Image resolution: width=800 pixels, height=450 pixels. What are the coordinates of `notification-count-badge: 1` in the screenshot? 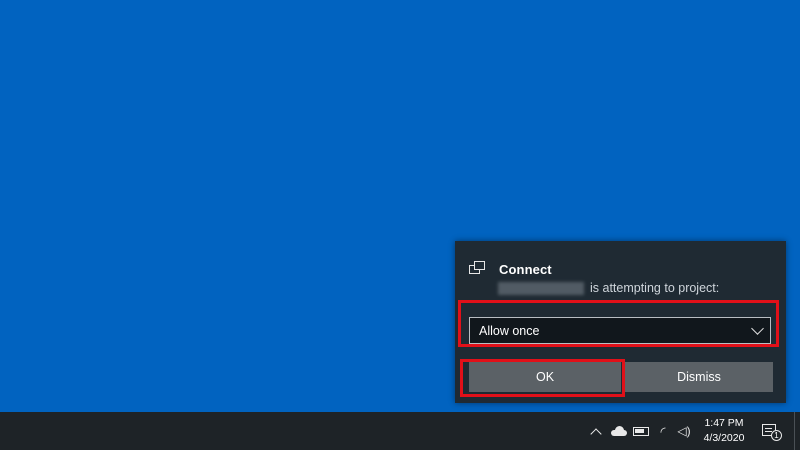 It's located at (776, 435).